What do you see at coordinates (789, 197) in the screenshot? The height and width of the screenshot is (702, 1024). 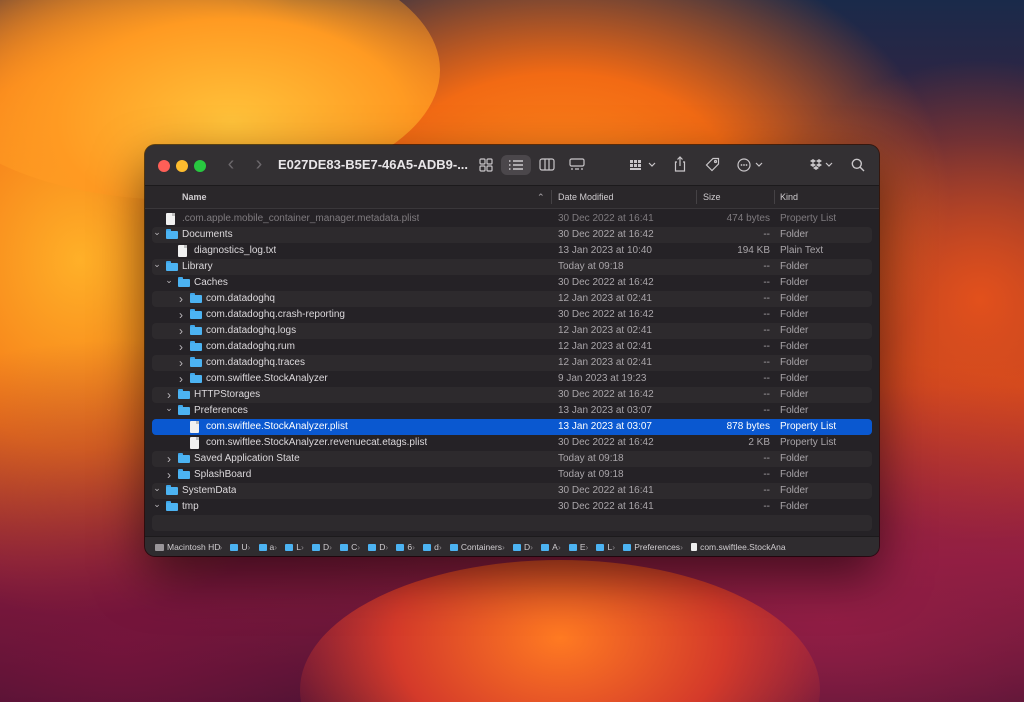 I see `kind-column-header: Kind` at bounding box center [789, 197].